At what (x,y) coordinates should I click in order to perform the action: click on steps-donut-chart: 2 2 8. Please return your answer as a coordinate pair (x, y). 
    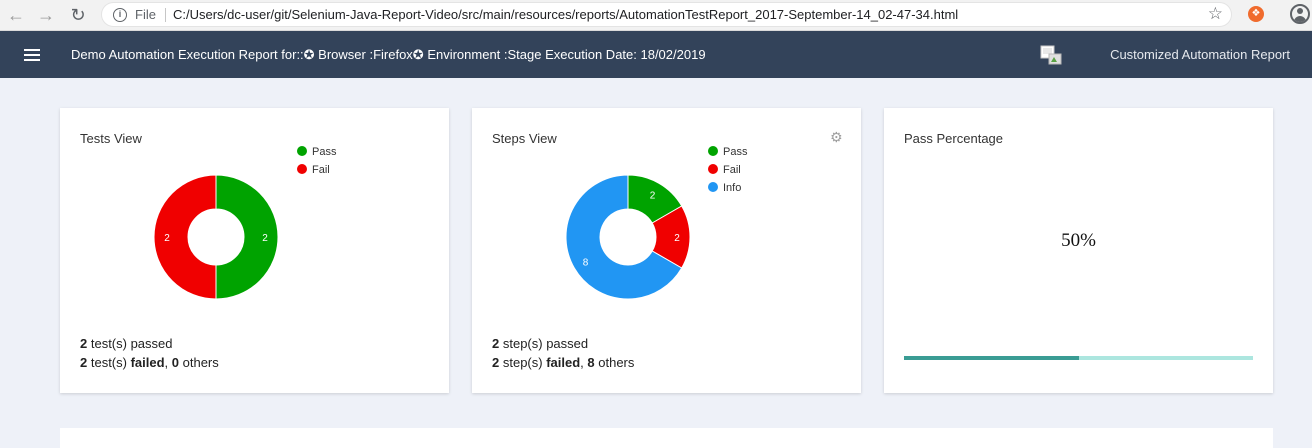
    Looking at the image, I should click on (628, 237).